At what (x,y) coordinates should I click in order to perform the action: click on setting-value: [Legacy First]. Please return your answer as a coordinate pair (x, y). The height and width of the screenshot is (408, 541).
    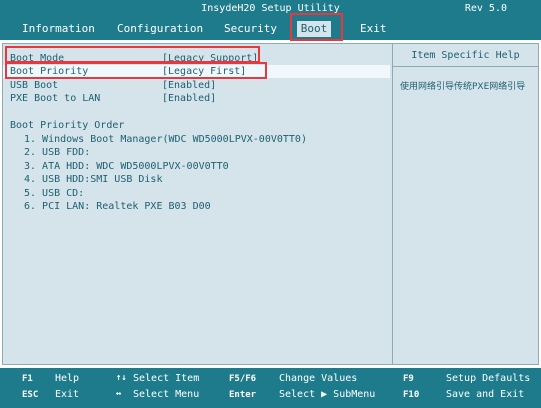
    Looking at the image, I should click on (204, 71).